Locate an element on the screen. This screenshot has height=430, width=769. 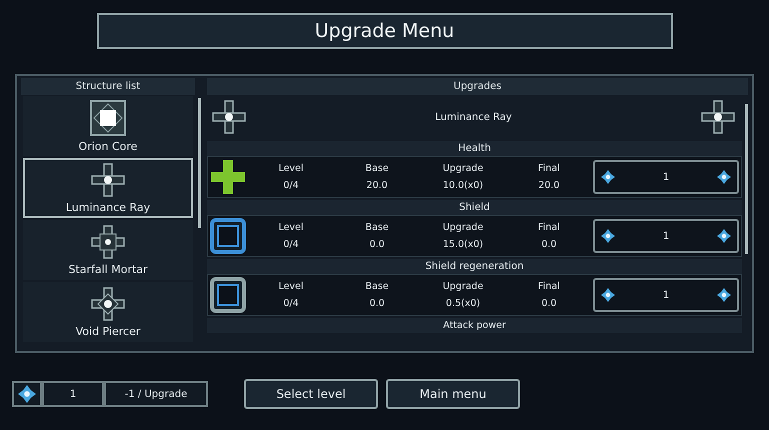
structure-name: Luminance Ray is located at coordinates (473, 117).